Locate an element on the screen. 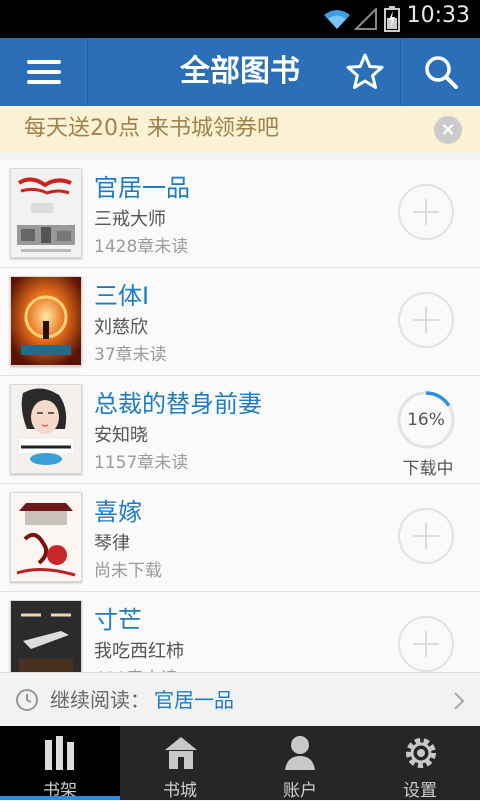 Image resolution: width=480 pixels, height=801 pixels. book-item: 总裁的替身前妻 安知晓 1157章未读 16% 下载中 is located at coordinates (240, 430).